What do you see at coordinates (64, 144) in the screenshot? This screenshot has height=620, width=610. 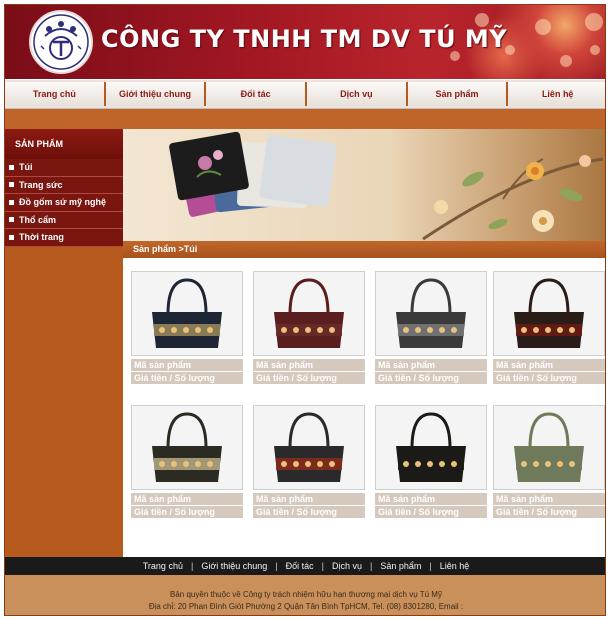 I see `sidebar-heading: SẢN PHẨM` at bounding box center [64, 144].